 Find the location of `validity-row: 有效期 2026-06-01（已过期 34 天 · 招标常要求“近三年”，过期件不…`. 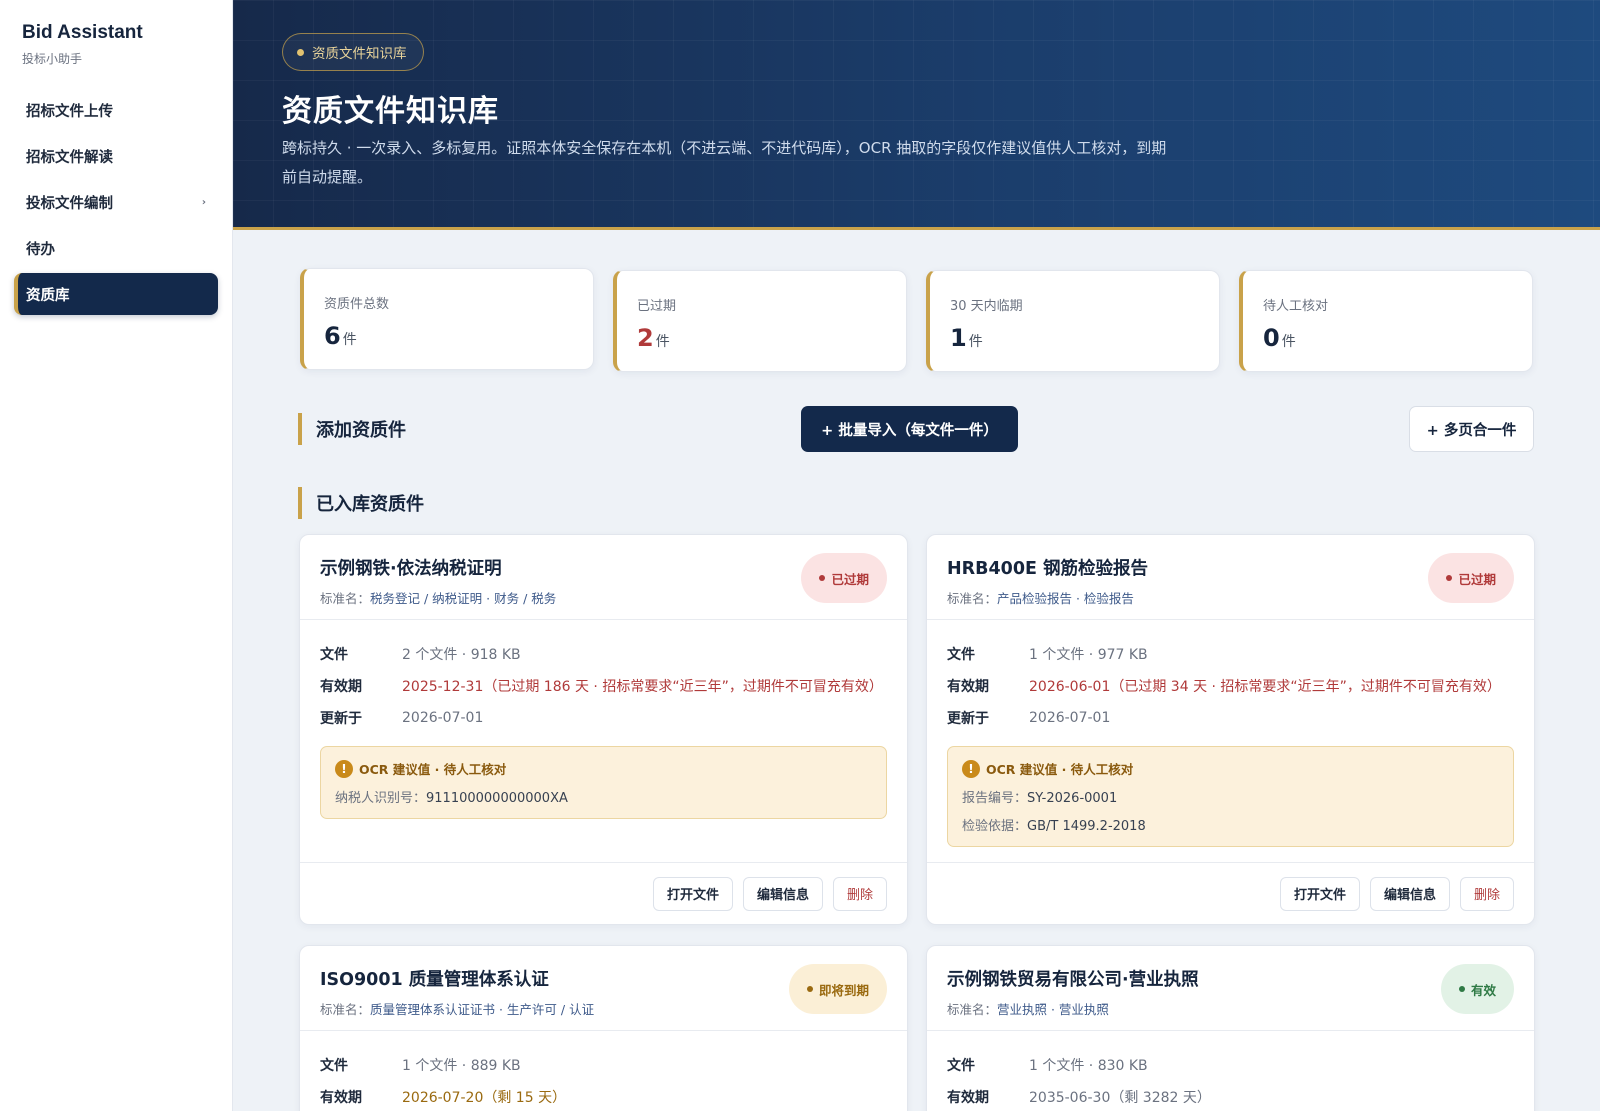

validity-row: 有效期 2026-06-01（已过期 34 天 · 招标常要求“近三年”，过期件不… is located at coordinates (1224, 687).